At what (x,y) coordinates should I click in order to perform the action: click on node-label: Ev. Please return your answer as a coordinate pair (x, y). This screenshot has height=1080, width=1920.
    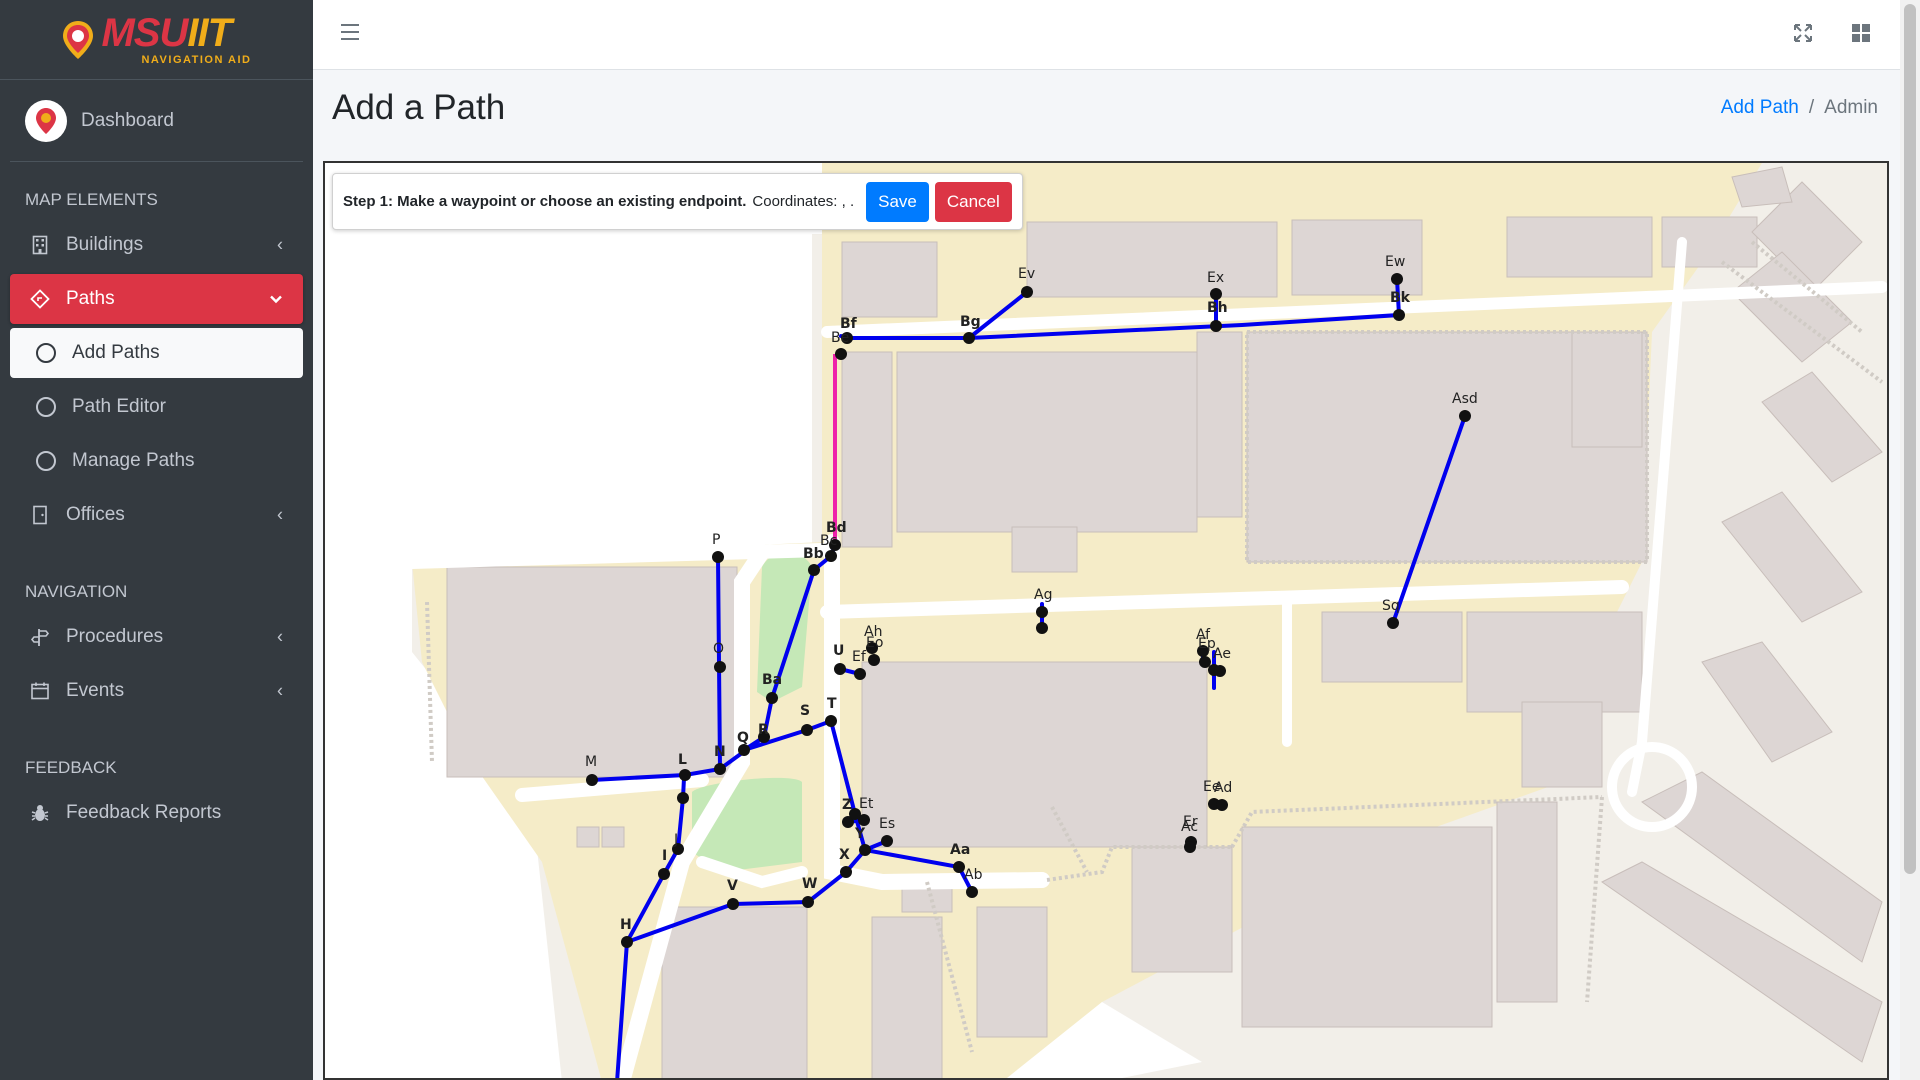
    Looking at the image, I should click on (1026, 274).